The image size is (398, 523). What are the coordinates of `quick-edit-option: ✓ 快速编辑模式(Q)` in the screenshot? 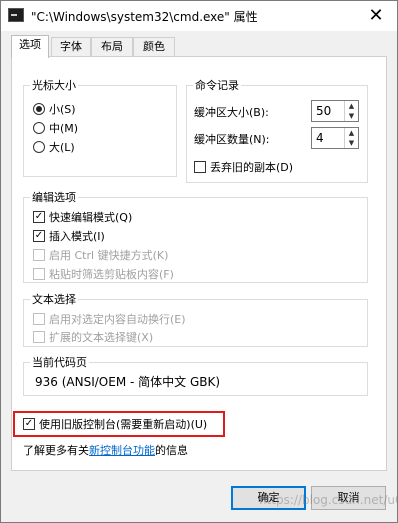 It's located at (82, 217).